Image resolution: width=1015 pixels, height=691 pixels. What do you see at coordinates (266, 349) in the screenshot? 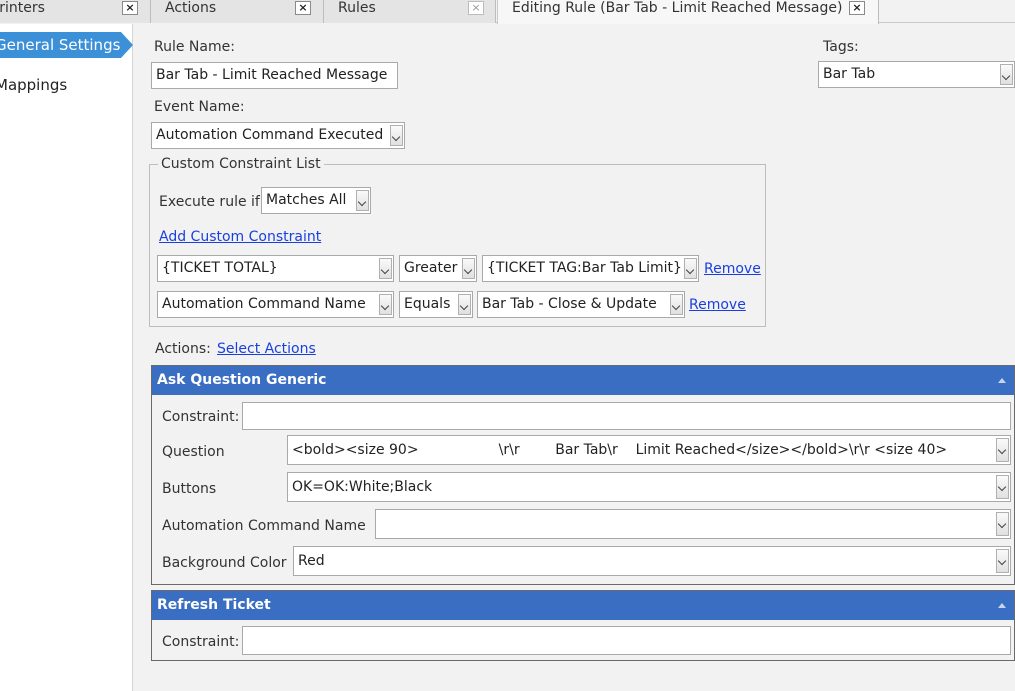
I see `select-actions-link: Select Actions` at bounding box center [266, 349].